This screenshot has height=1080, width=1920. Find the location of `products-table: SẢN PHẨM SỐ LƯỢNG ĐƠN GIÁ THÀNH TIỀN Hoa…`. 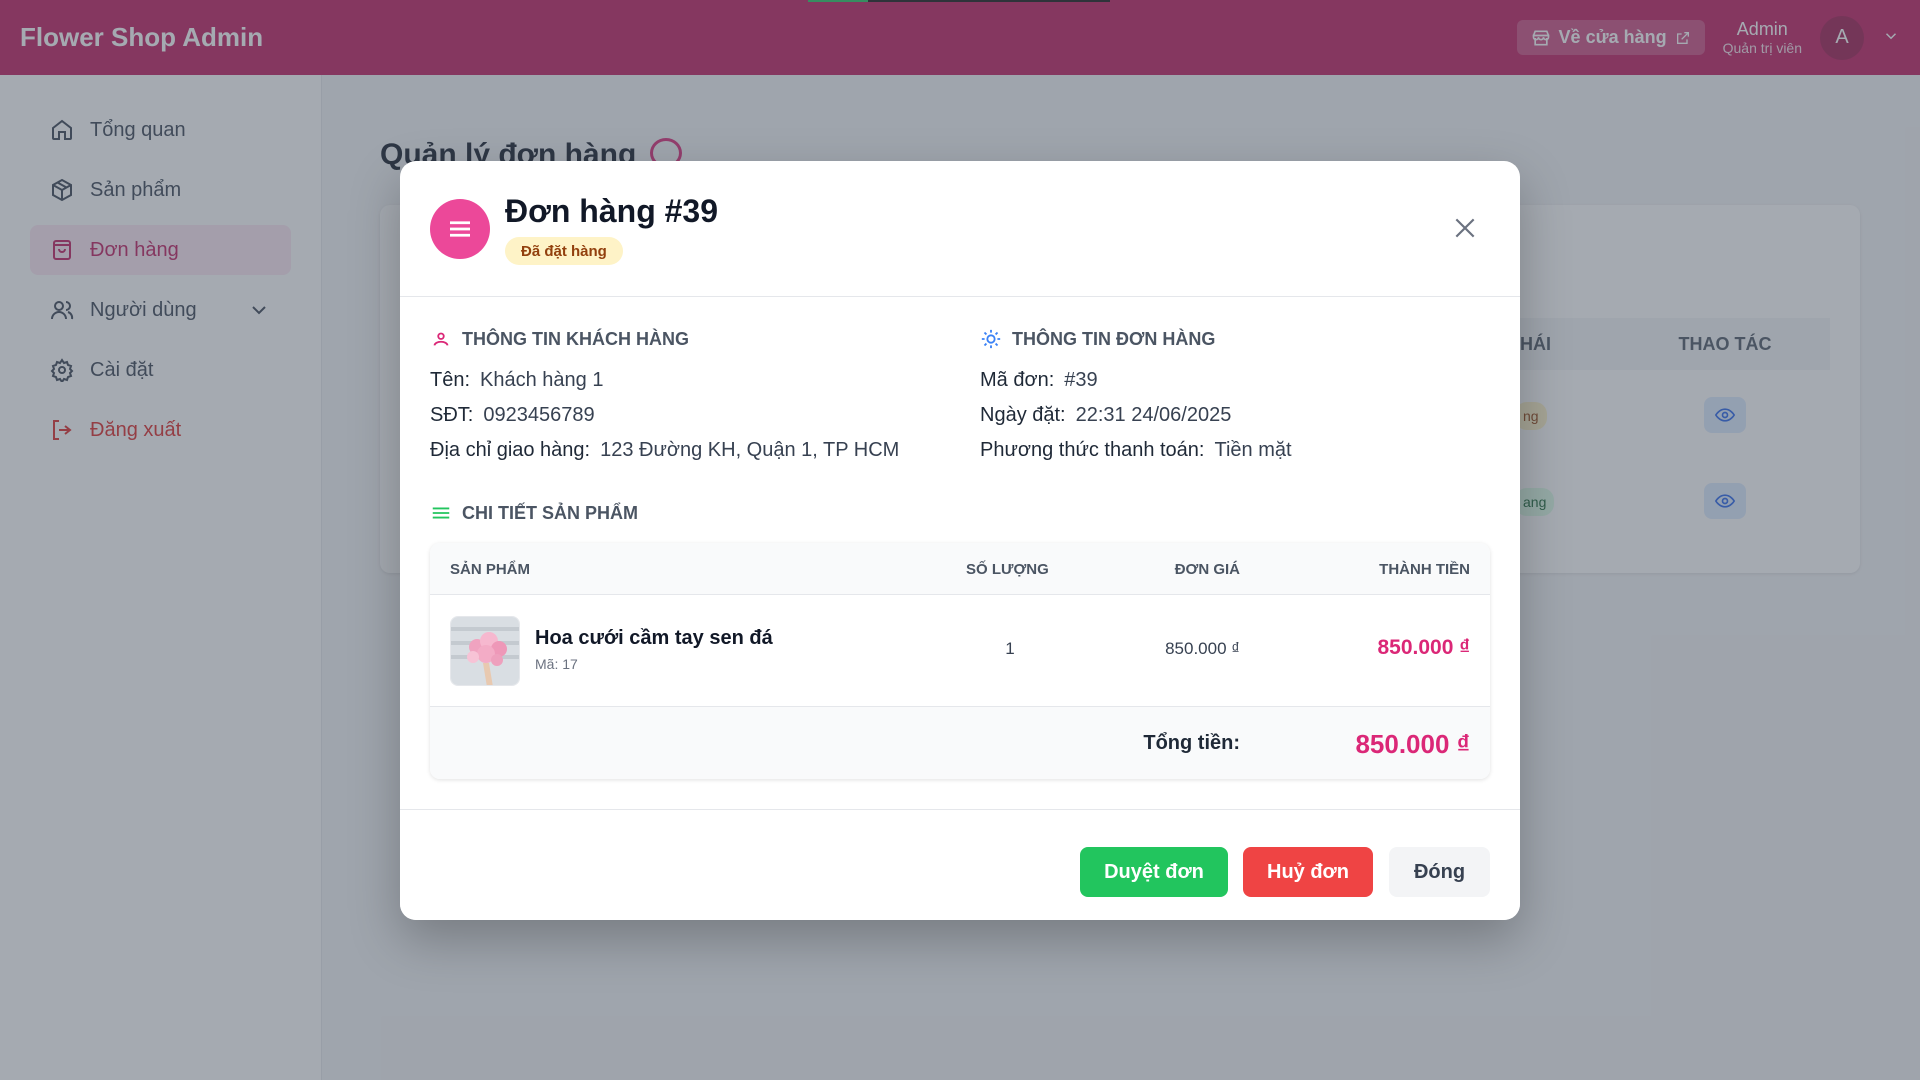

products-table: SẢN PHẨM SỐ LƯỢNG ĐƠN GIÁ THÀNH TIỀN Hoa… is located at coordinates (960, 661).